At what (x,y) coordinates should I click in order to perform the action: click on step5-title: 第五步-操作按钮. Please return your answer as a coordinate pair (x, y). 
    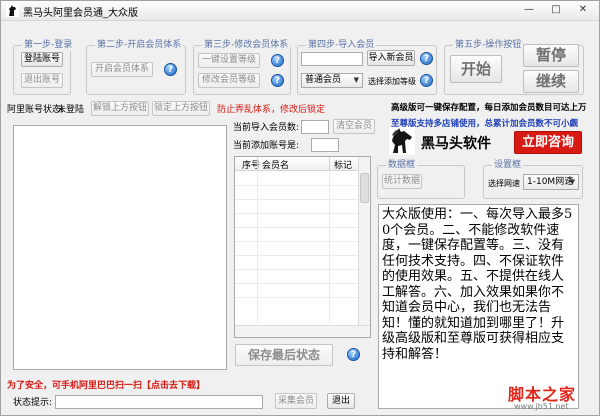
    Looking at the image, I should click on (488, 45).